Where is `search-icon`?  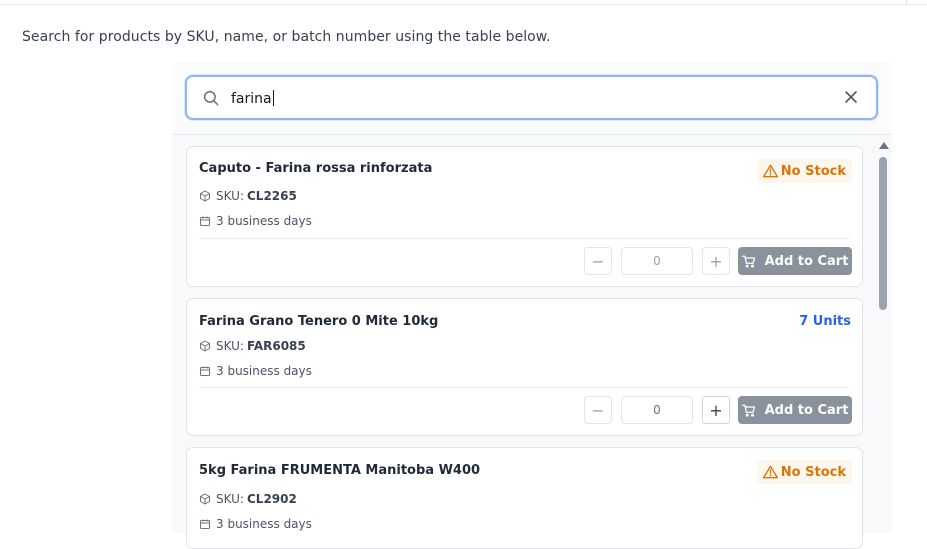
search-icon is located at coordinates (211, 98).